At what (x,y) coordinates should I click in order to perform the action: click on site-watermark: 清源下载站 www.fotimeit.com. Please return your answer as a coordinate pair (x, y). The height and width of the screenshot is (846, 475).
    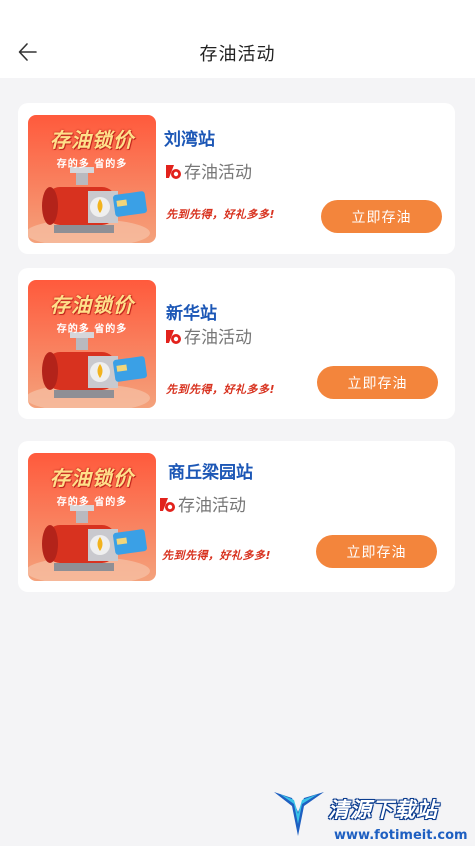
    Looking at the image, I should click on (372, 813).